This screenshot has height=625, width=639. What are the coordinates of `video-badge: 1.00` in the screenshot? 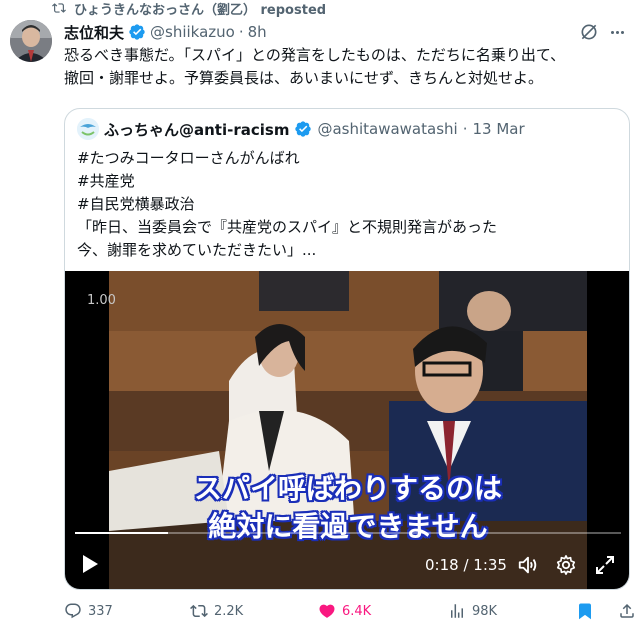 It's located at (101, 300).